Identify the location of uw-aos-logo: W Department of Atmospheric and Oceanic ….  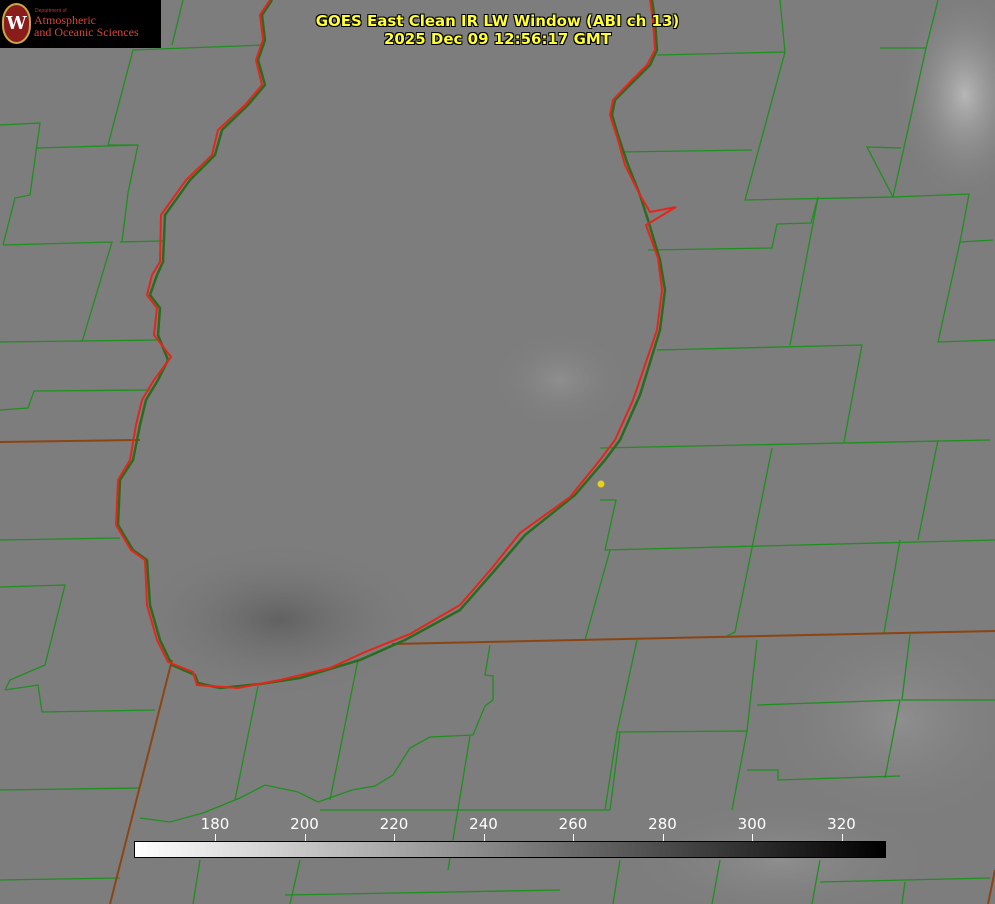
(80, 24).